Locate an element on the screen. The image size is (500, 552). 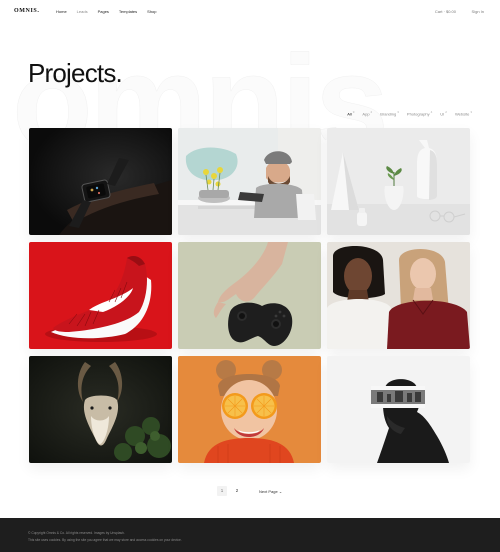
portrait-photo is located at coordinates (398, 295).